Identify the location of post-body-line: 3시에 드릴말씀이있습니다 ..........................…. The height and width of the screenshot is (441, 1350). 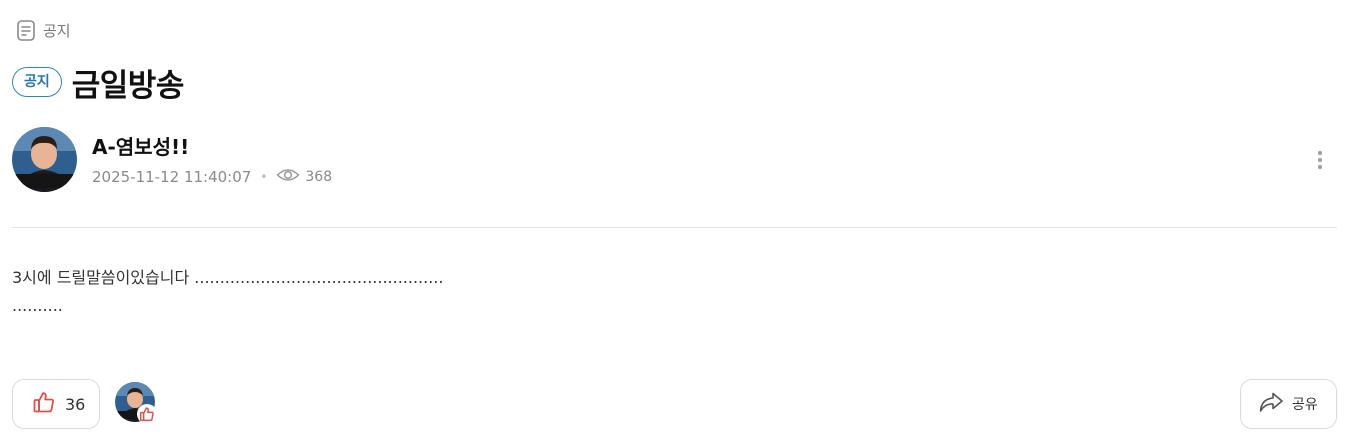
(228, 277).